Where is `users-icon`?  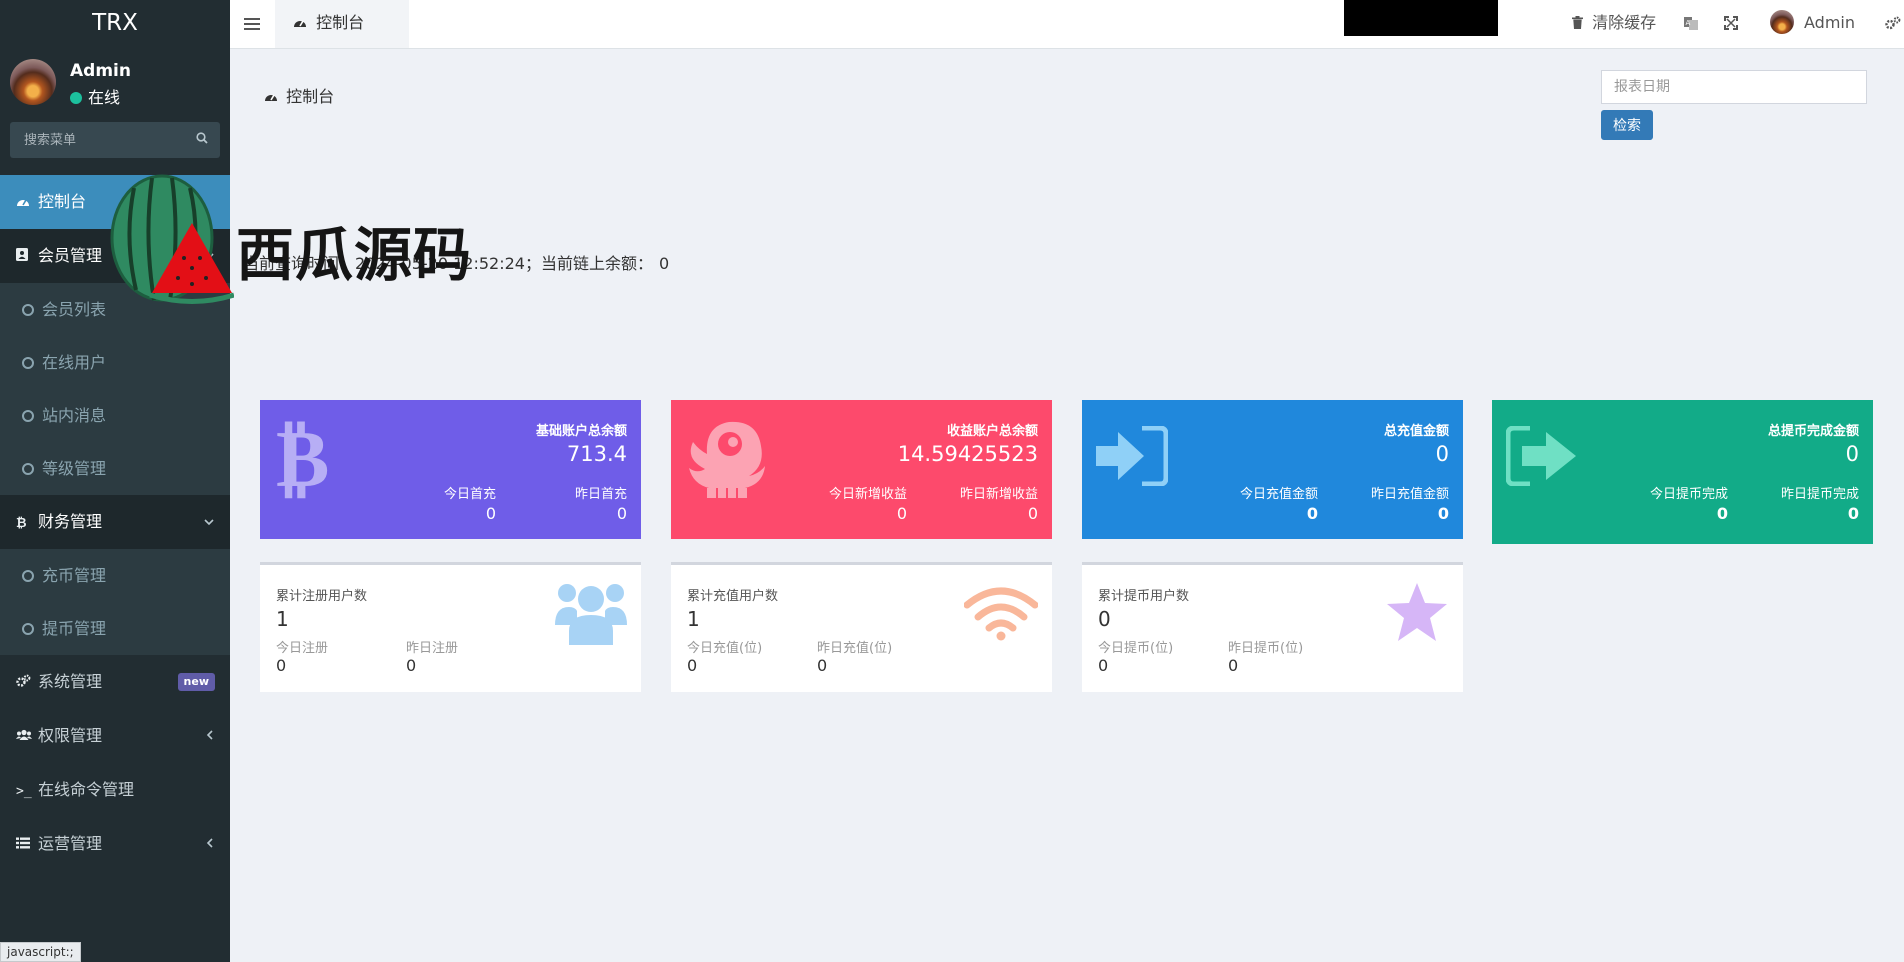 users-icon is located at coordinates (591, 614).